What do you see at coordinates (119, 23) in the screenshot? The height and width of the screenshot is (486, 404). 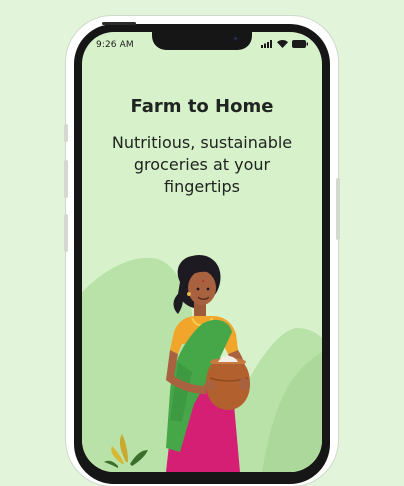 I see `earpiece-speaker` at bounding box center [119, 23].